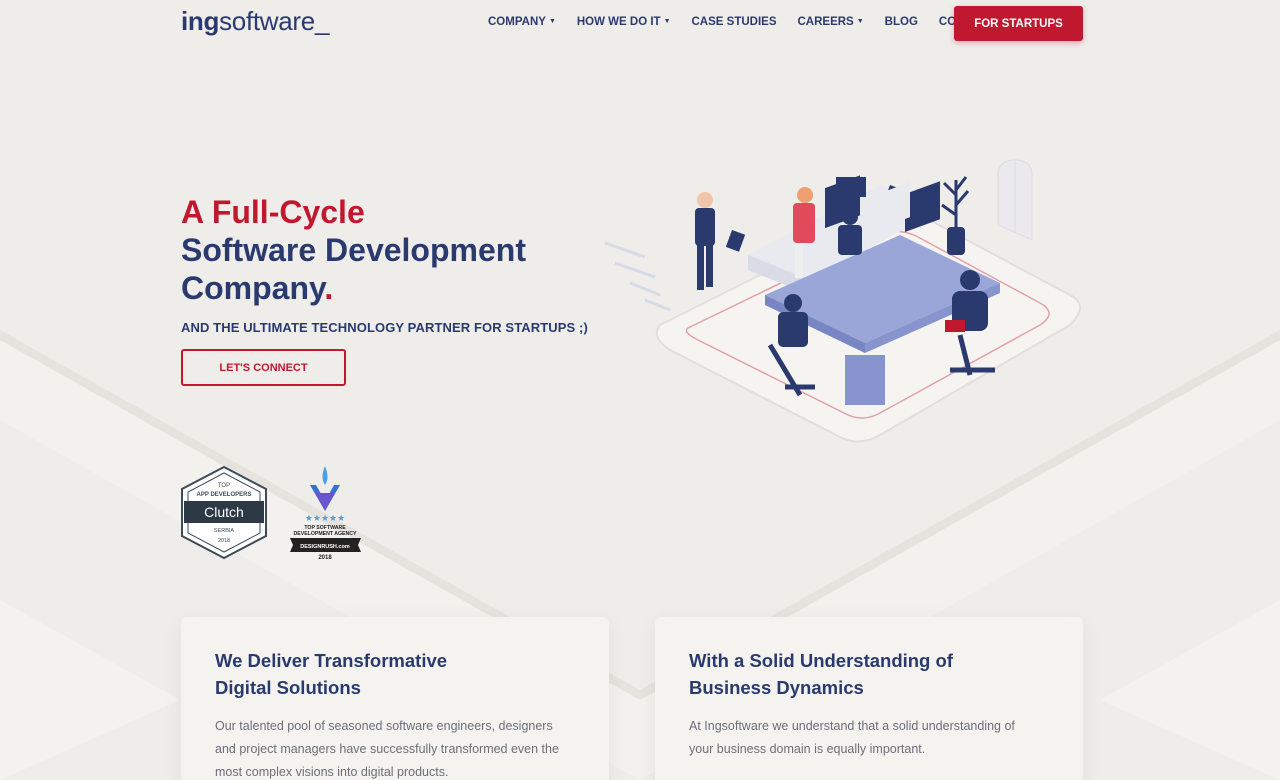  Describe the element at coordinates (253, 288) in the screenshot. I see `hero-title-line3: Company` at that location.